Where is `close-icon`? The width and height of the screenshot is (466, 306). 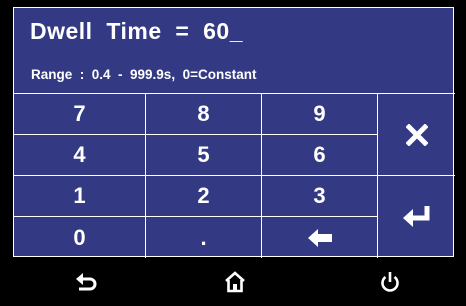
close-icon is located at coordinates (416, 134).